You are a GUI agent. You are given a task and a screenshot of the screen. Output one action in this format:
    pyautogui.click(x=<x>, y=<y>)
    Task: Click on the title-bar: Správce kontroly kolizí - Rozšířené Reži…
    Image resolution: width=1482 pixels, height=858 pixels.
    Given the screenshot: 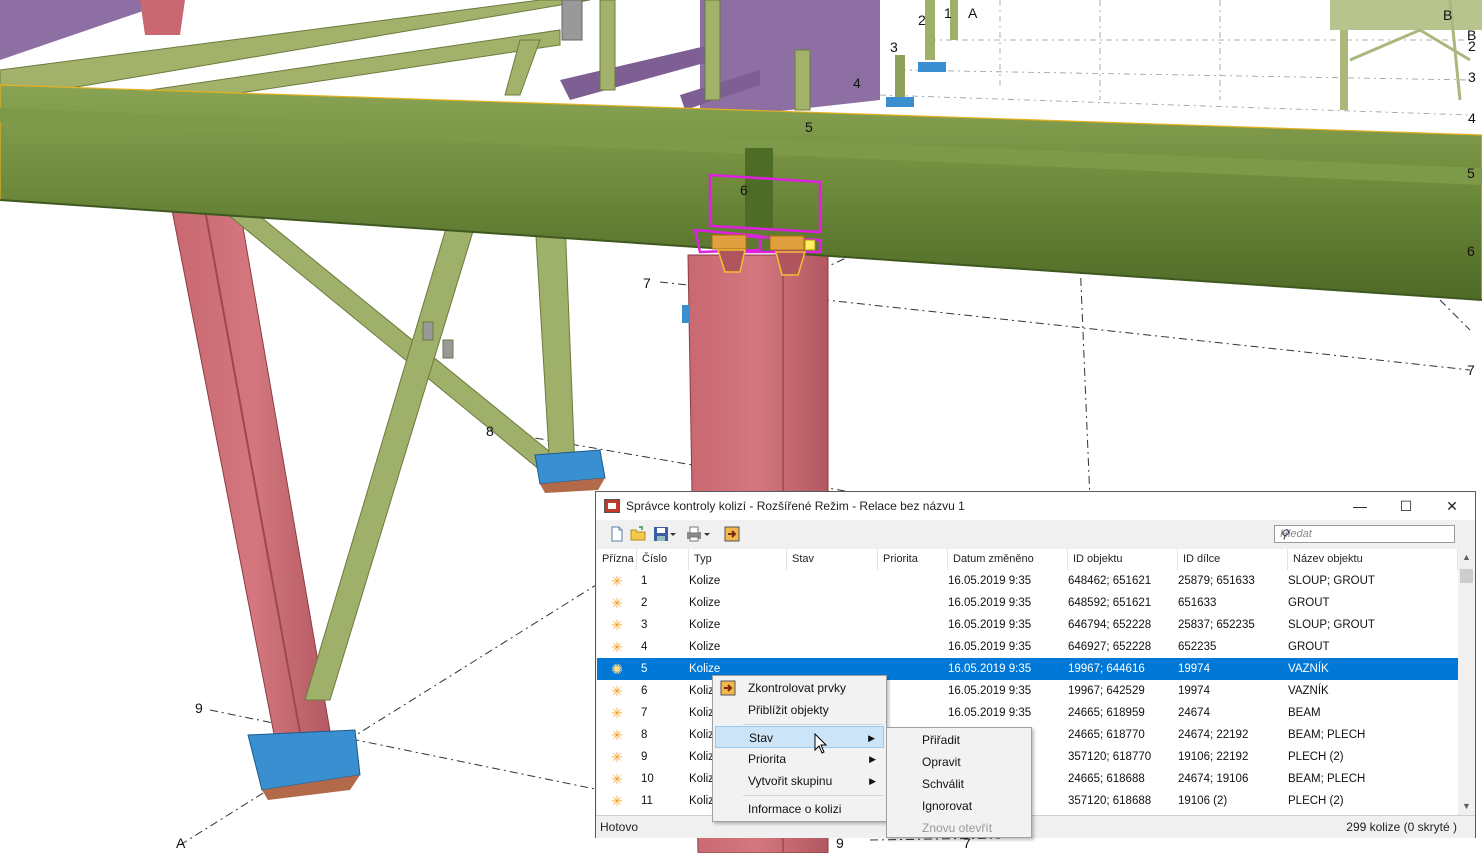 What is the action you would take?
    pyautogui.click(x=1035, y=506)
    